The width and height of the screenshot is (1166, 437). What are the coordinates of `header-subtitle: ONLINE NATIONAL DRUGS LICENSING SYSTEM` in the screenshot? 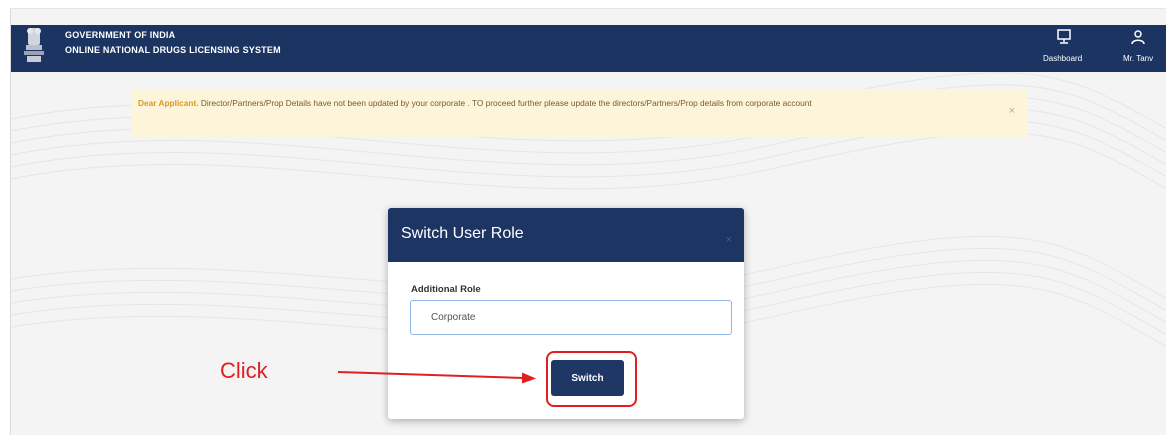 It's located at (173, 50).